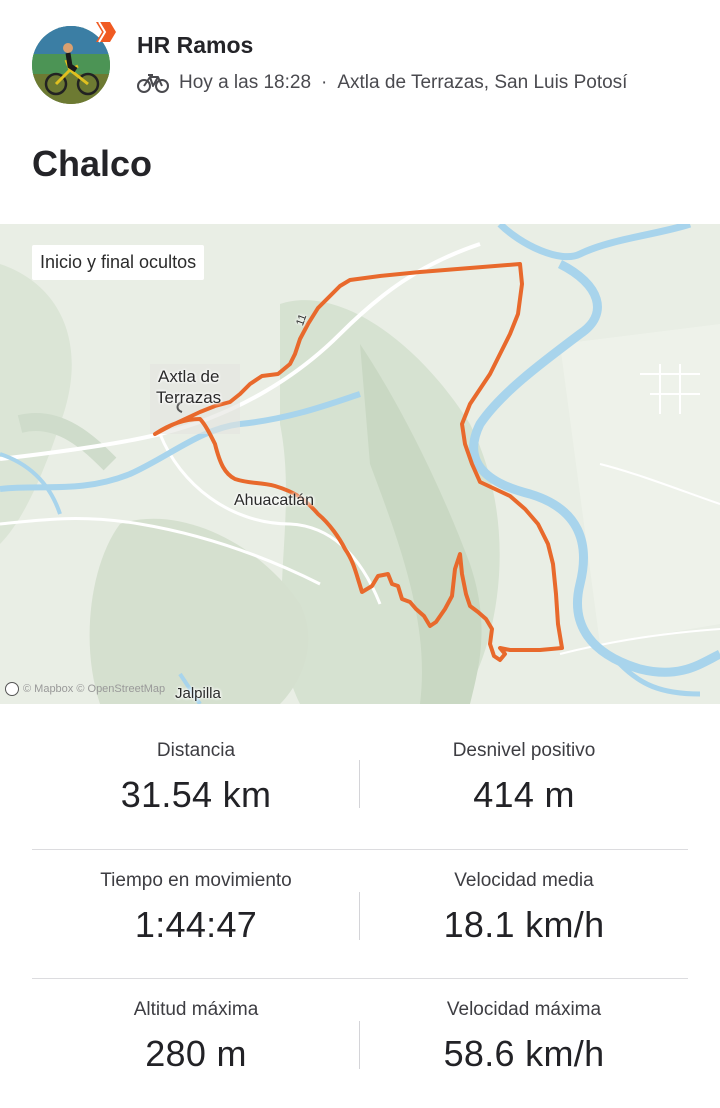  What do you see at coordinates (196, 750) in the screenshot?
I see `stat-label: Distancia` at bounding box center [196, 750].